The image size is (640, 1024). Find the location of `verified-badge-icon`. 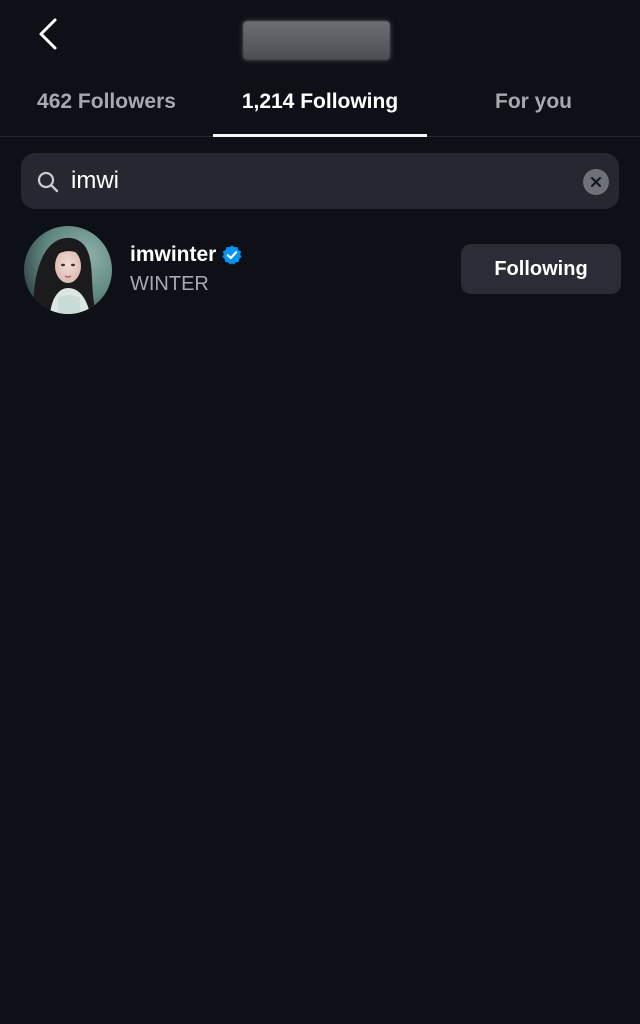

verified-badge-icon is located at coordinates (232, 255).